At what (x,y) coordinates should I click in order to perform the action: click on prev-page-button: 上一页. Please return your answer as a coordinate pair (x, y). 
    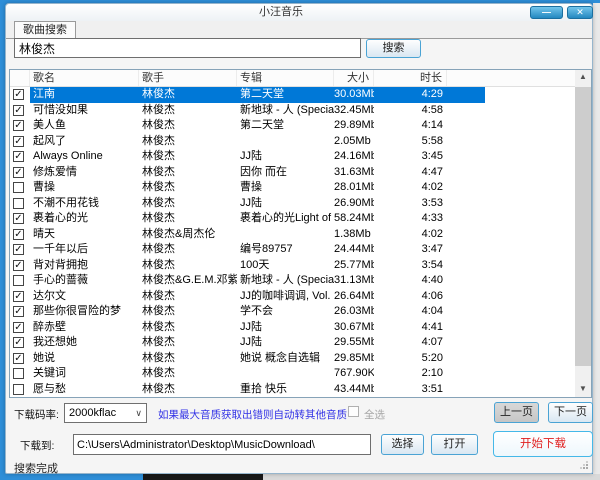
    Looking at the image, I should click on (516, 412).